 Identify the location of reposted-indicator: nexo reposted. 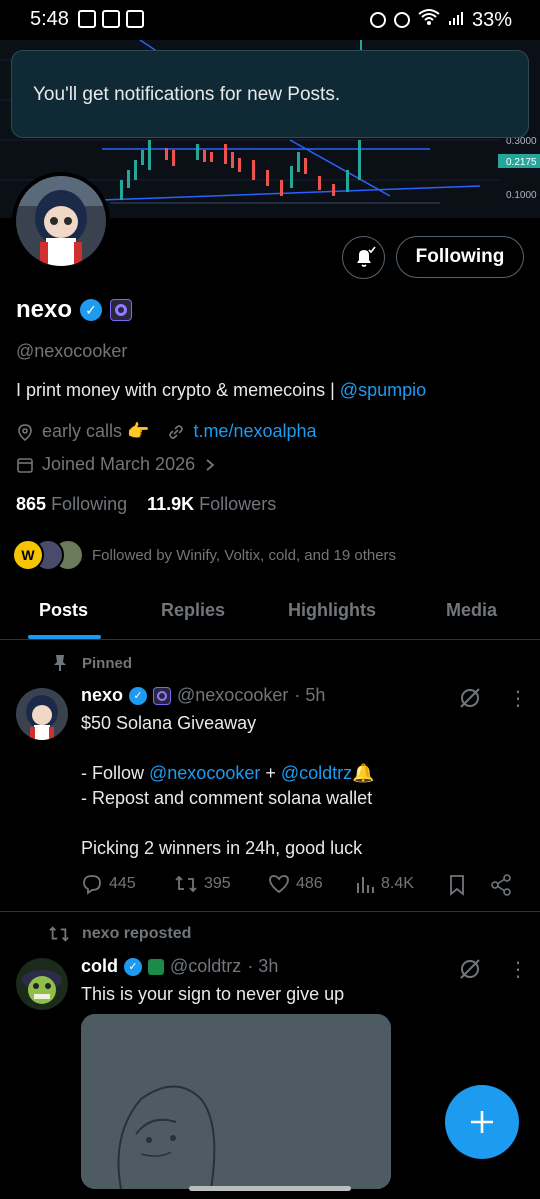
(119, 934).